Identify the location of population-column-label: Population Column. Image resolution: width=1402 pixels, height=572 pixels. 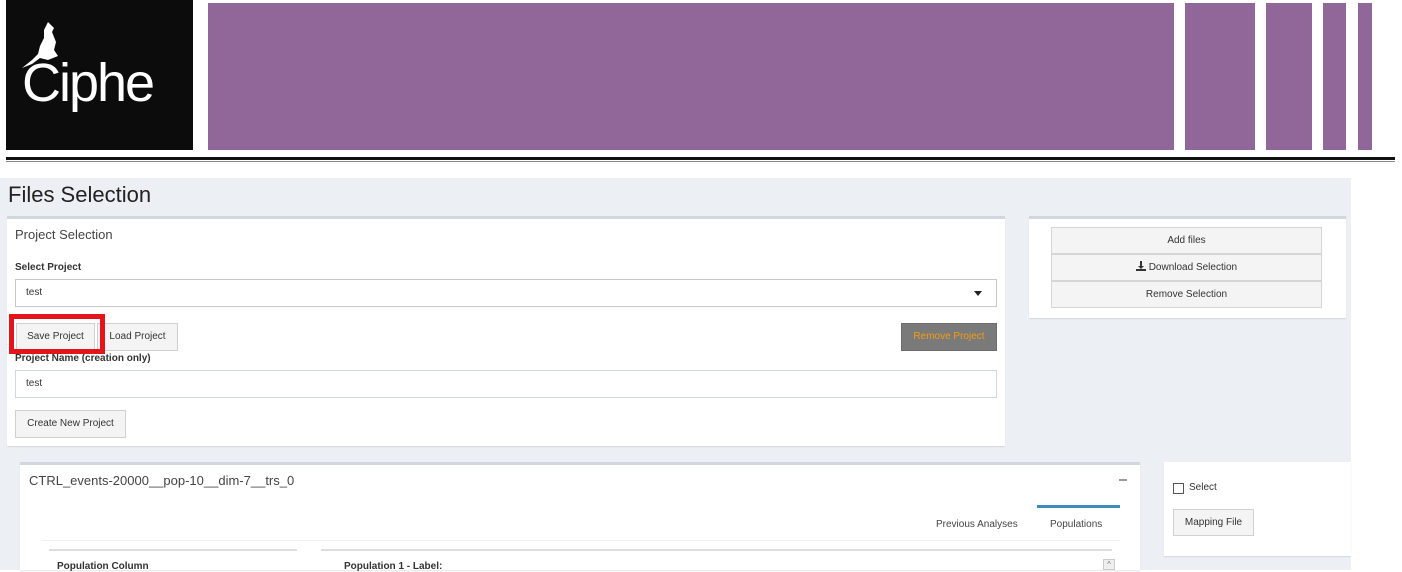
(103, 566).